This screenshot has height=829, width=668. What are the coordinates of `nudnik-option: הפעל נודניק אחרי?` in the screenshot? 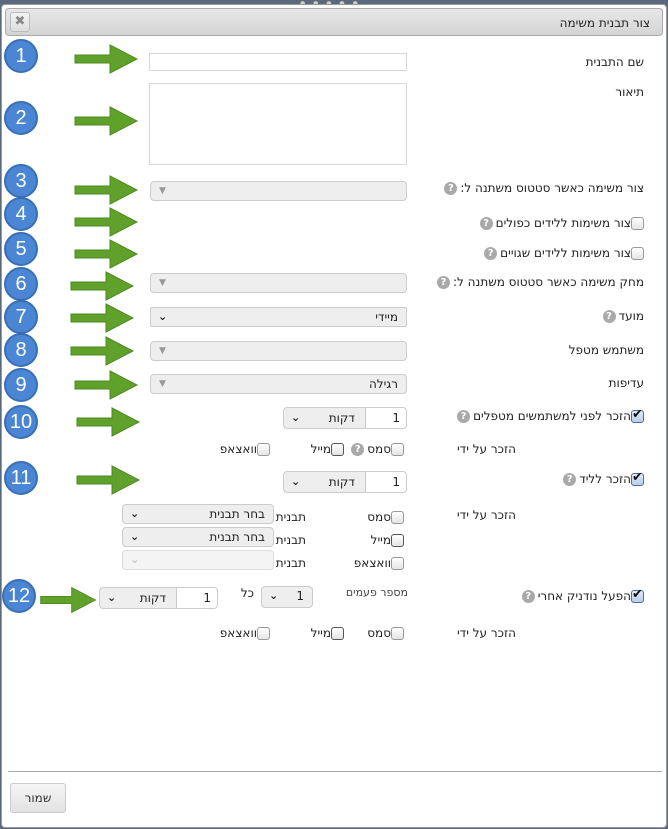 It's located at (581, 595).